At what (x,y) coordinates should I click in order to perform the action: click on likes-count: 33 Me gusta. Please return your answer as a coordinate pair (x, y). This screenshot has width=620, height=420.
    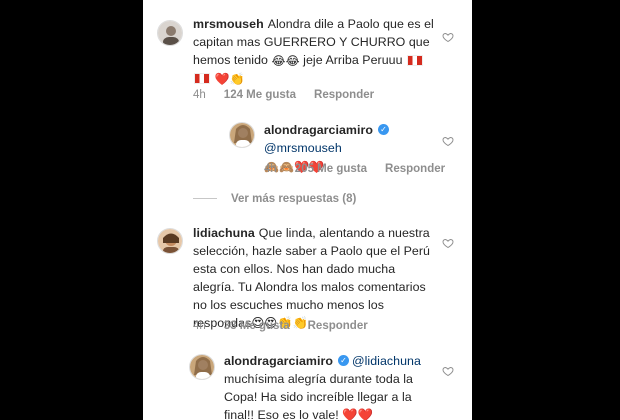
    Looking at the image, I should click on (257, 326).